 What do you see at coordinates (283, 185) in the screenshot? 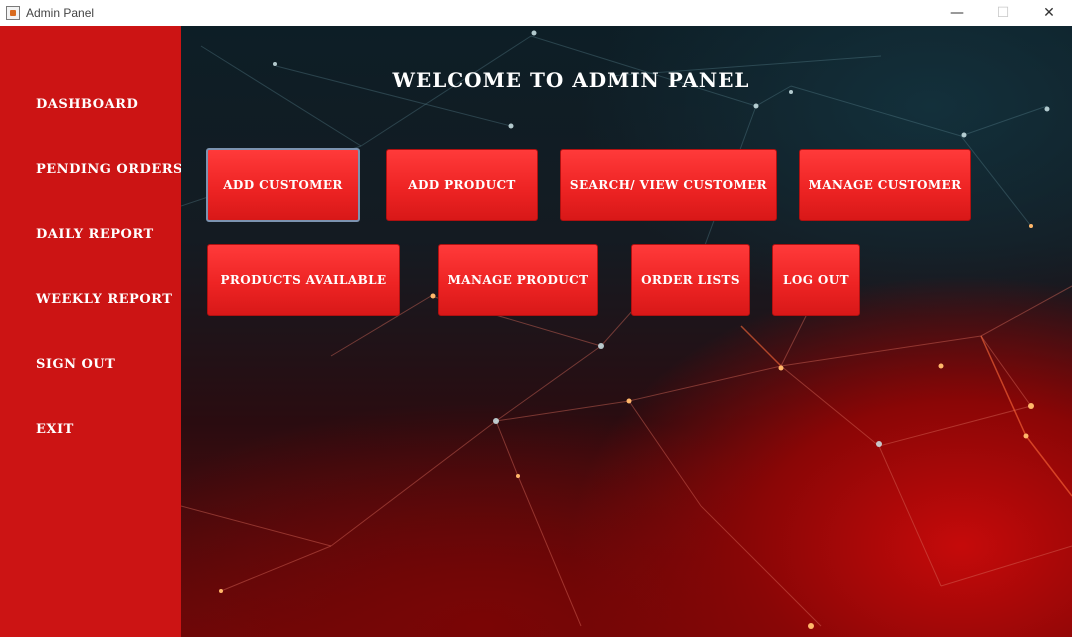
I see `add-customer-button: ADD CUSTOMER` at bounding box center [283, 185].